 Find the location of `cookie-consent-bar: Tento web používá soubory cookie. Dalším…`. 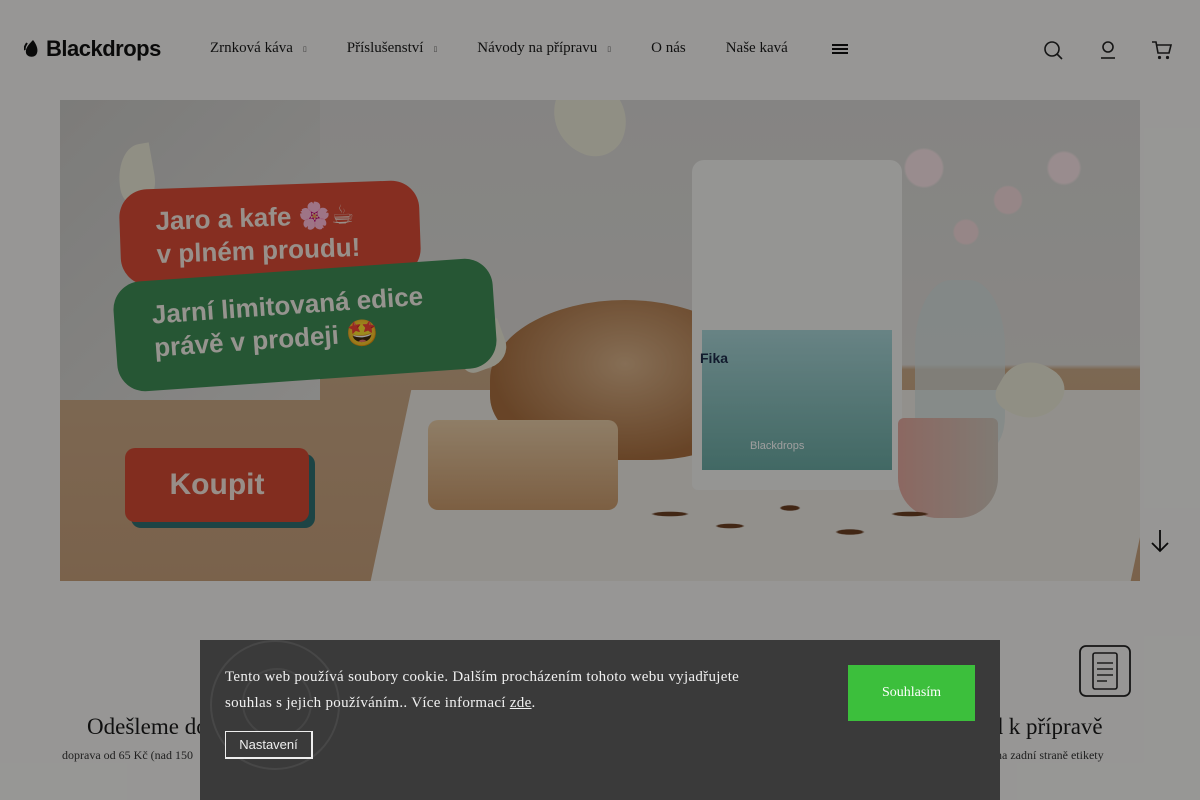

cookie-consent-bar: Tento web používá soubory cookie. Dalším… is located at coordinates (600, 720).